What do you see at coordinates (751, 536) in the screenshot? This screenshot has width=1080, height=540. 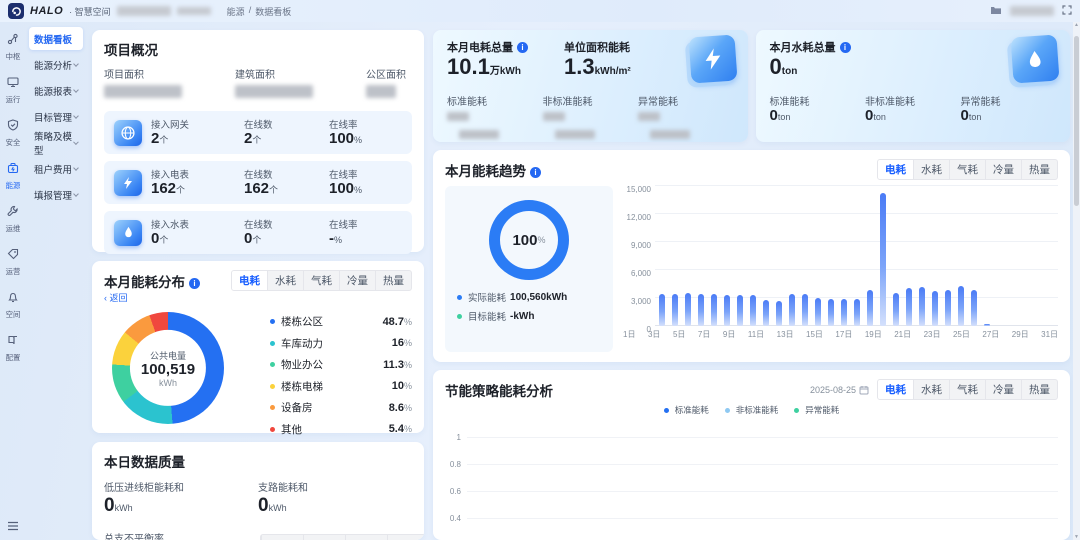 I see `strategy-grid-row-5: 0.2` at bounding box center [751, 536].